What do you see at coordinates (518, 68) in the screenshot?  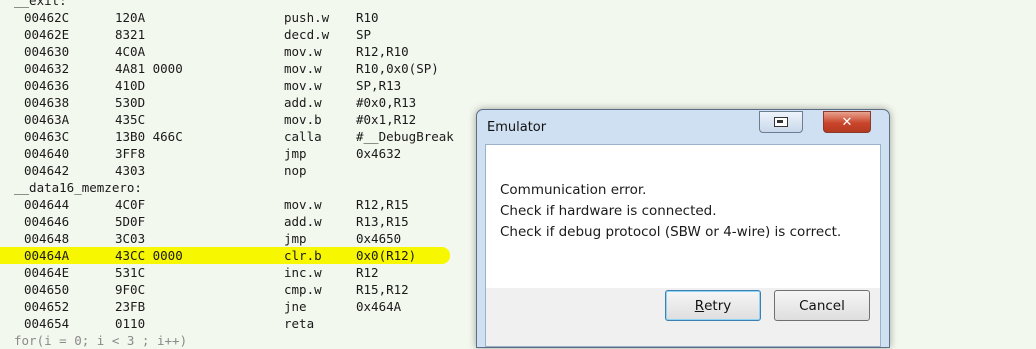 I see `disasm-row: 004632 4A81 0000 mov.w R10,0x0(SP)` at bounding box center [518, 68].